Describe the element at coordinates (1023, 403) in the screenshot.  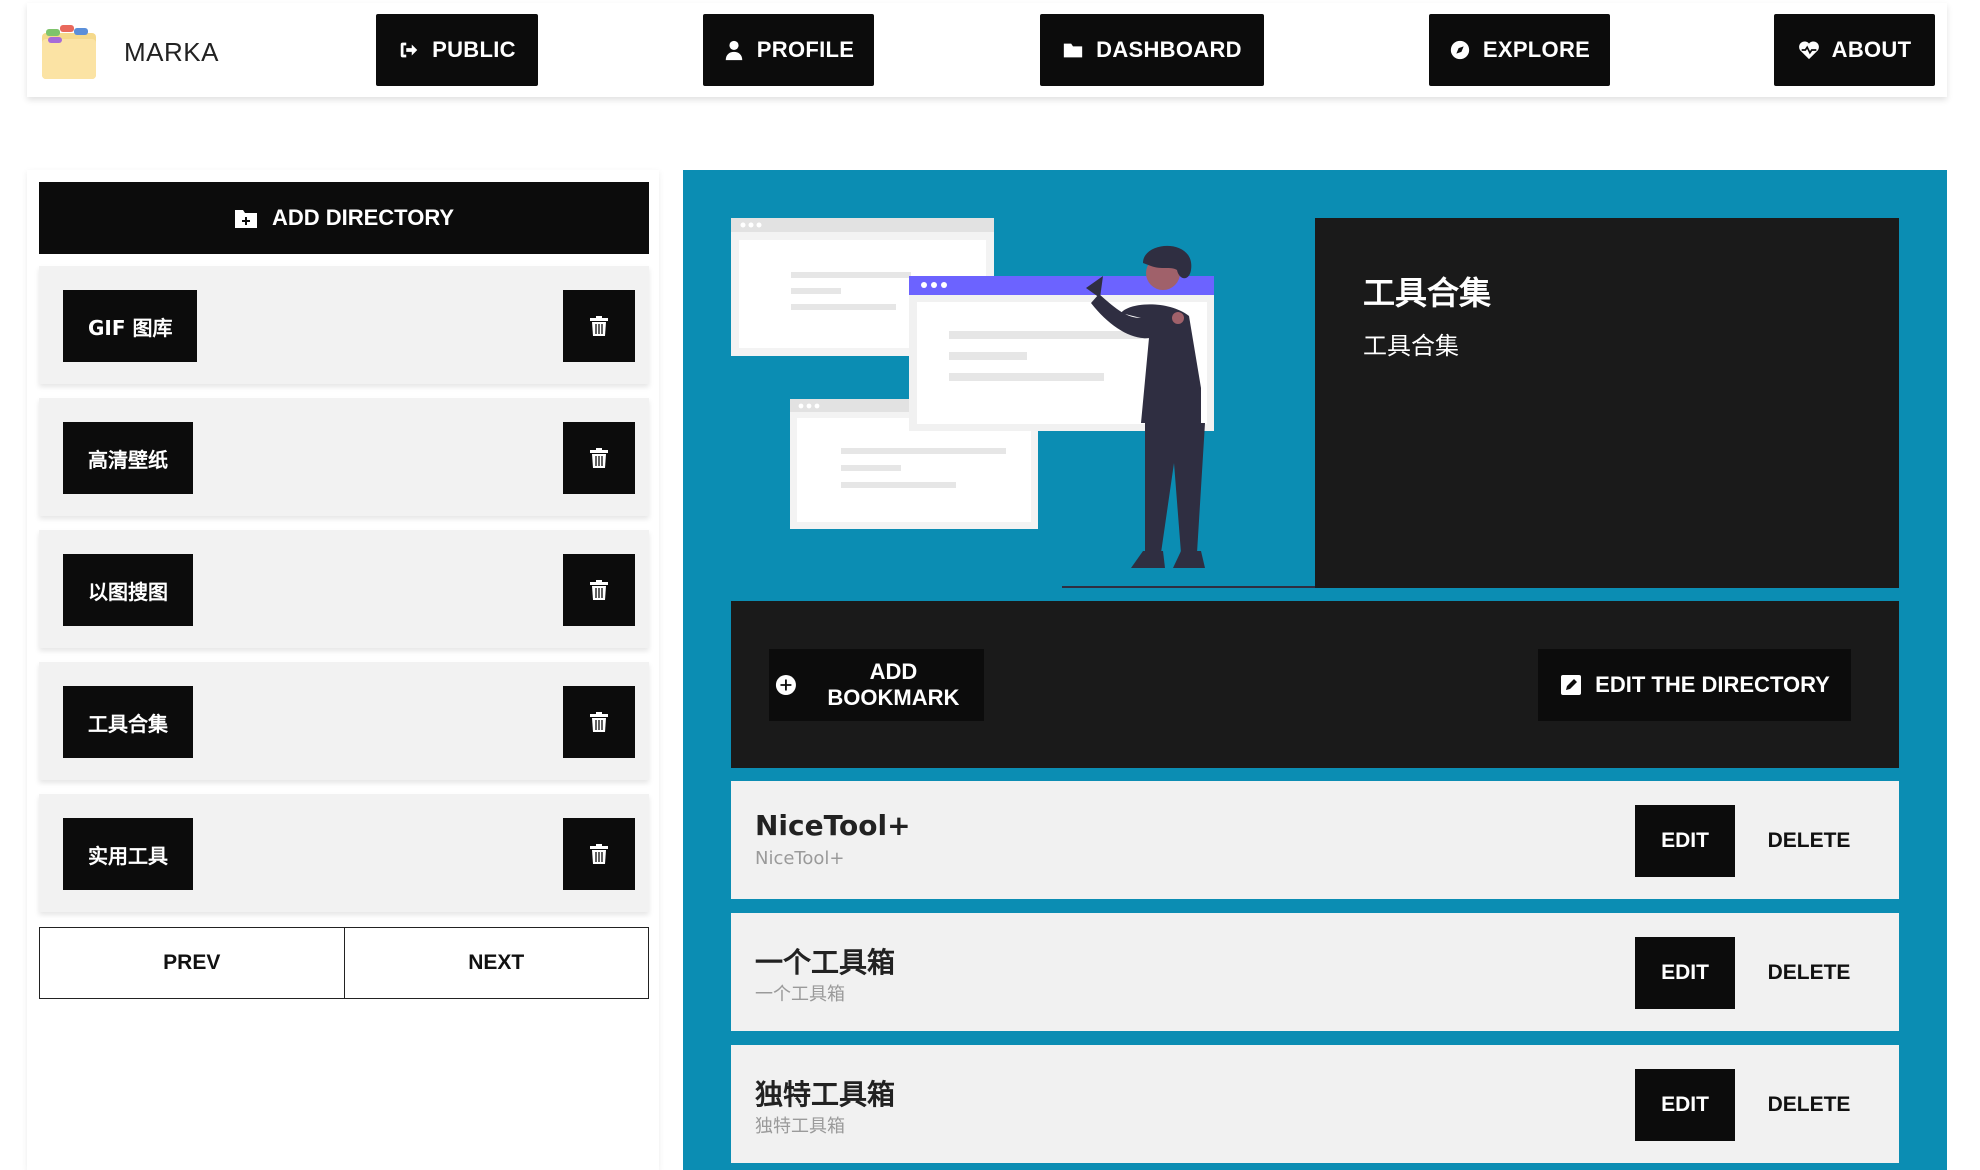
I see `presentation-illustration` at that location.